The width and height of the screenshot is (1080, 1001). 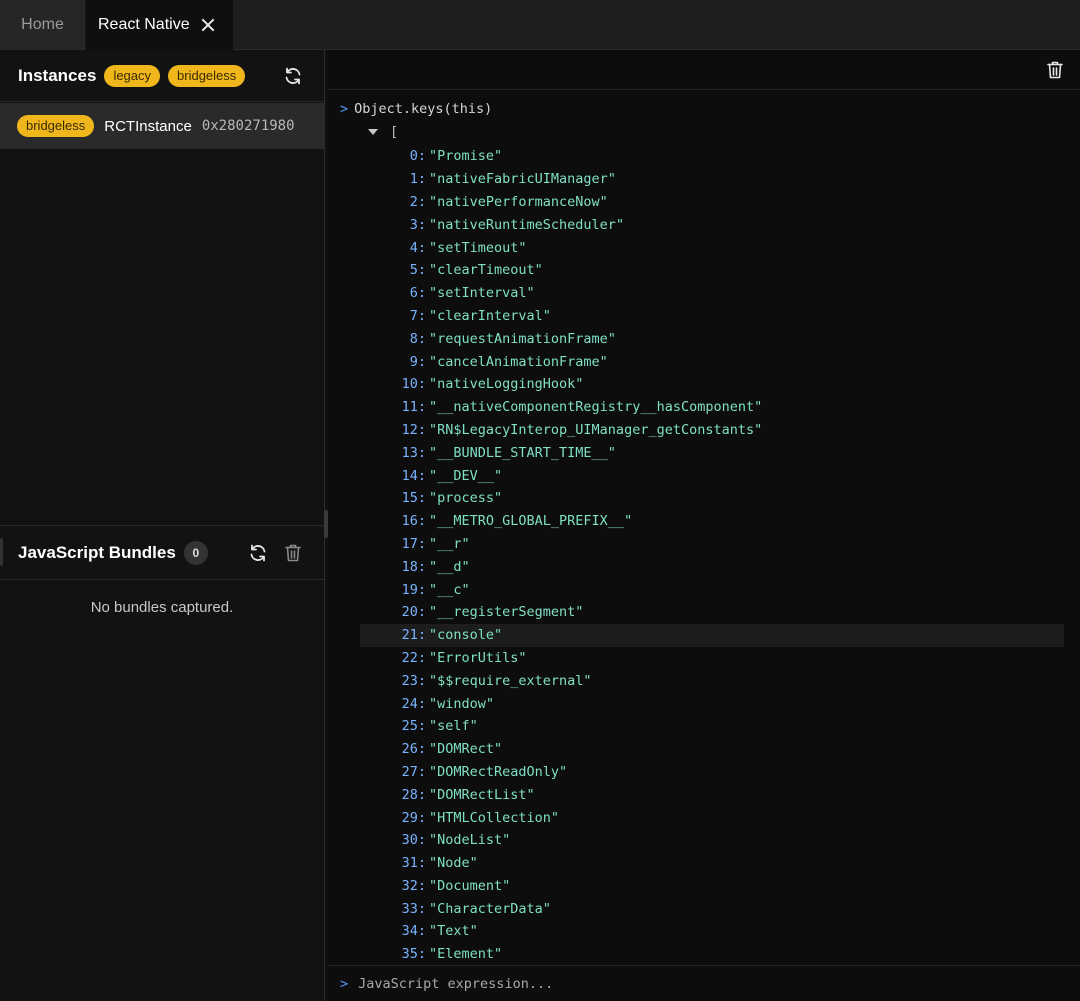 I want to click on array-entry: 29: "HTMLCollection", so click(x=712, y=817).